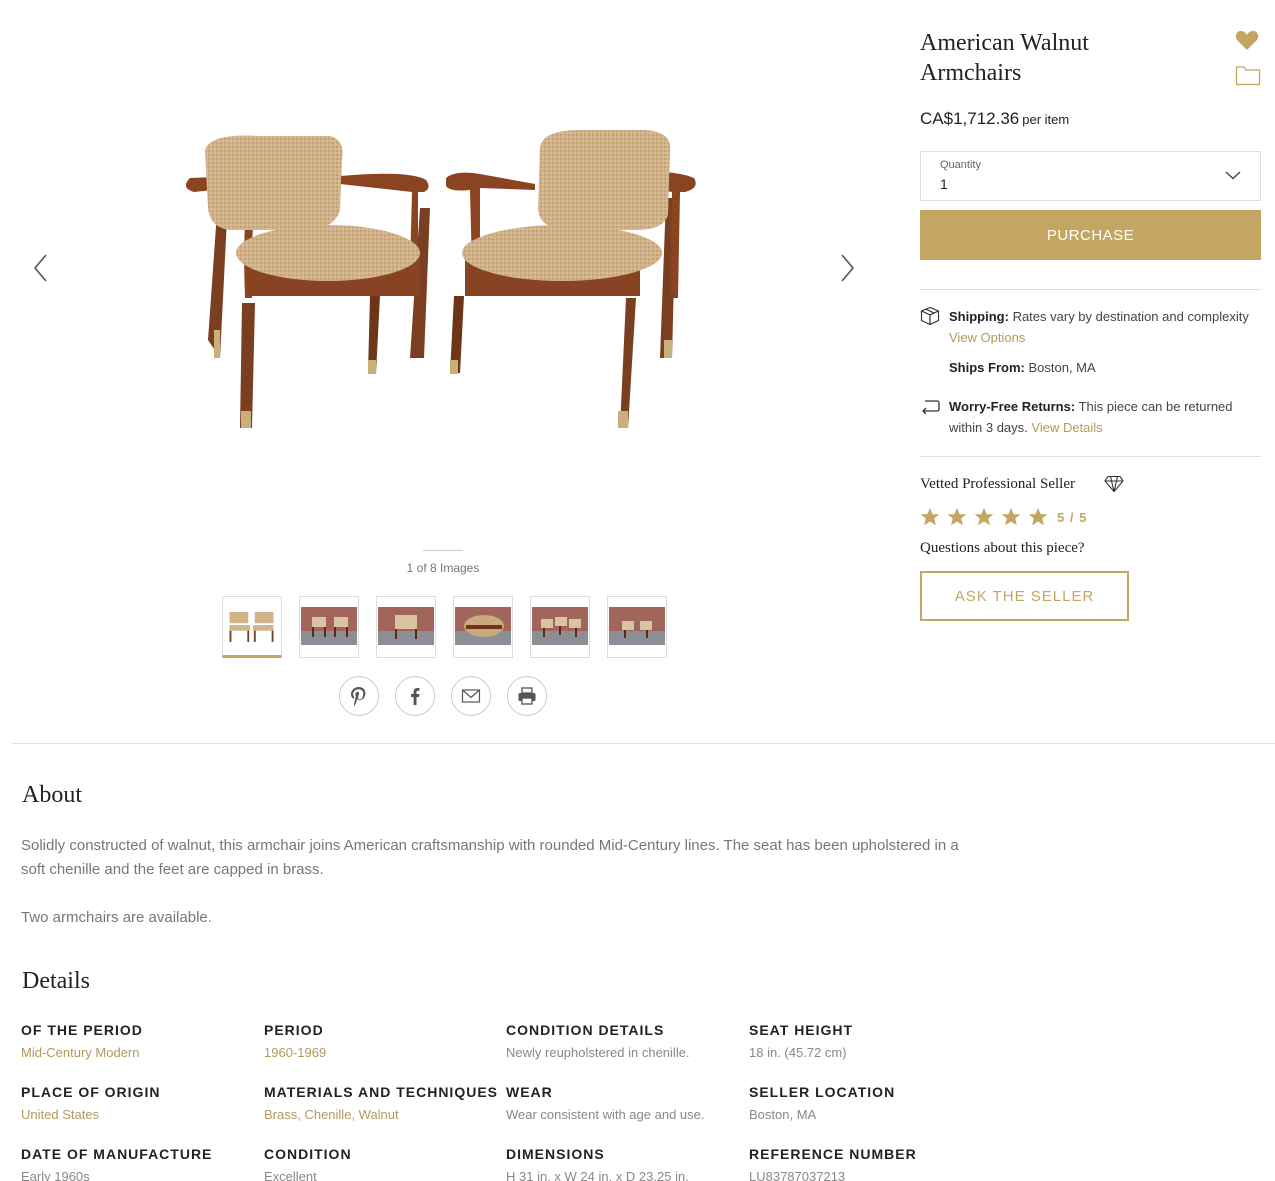 The width and height of the screenshot is (1275, 1181). I want to click on detail-value: United States, so click(141, 1114).